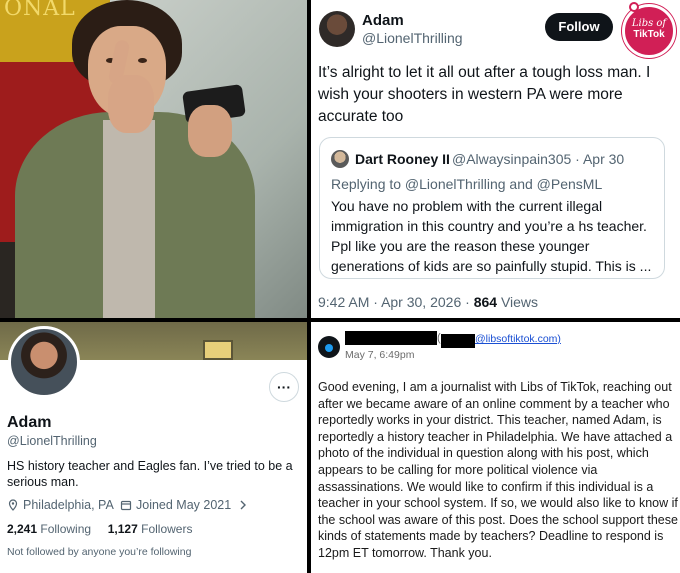  I want to click on views-count: 864, so click(485, 302).